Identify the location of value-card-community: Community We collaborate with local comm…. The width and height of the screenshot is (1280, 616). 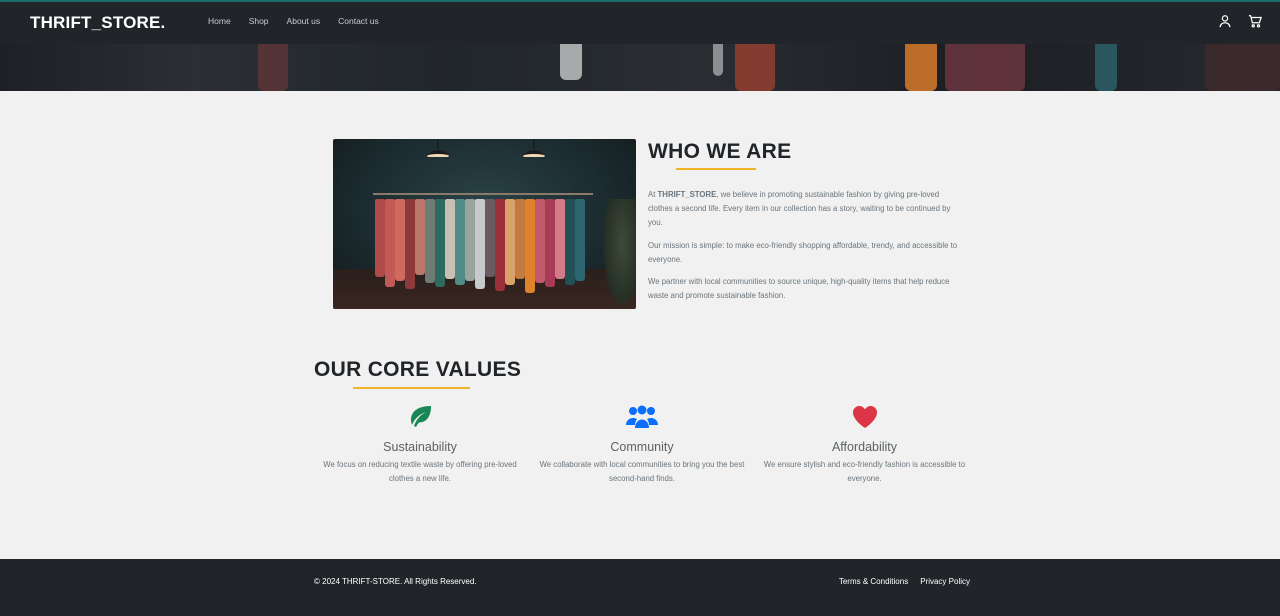
(642, 445).